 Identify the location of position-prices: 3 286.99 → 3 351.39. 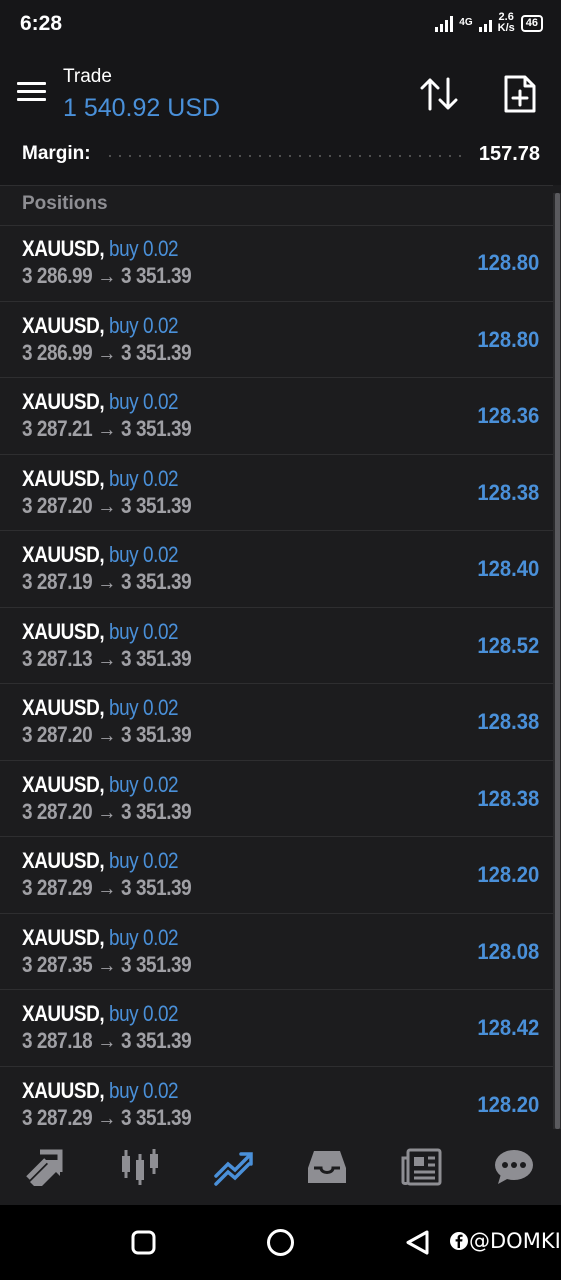
(107, 352).